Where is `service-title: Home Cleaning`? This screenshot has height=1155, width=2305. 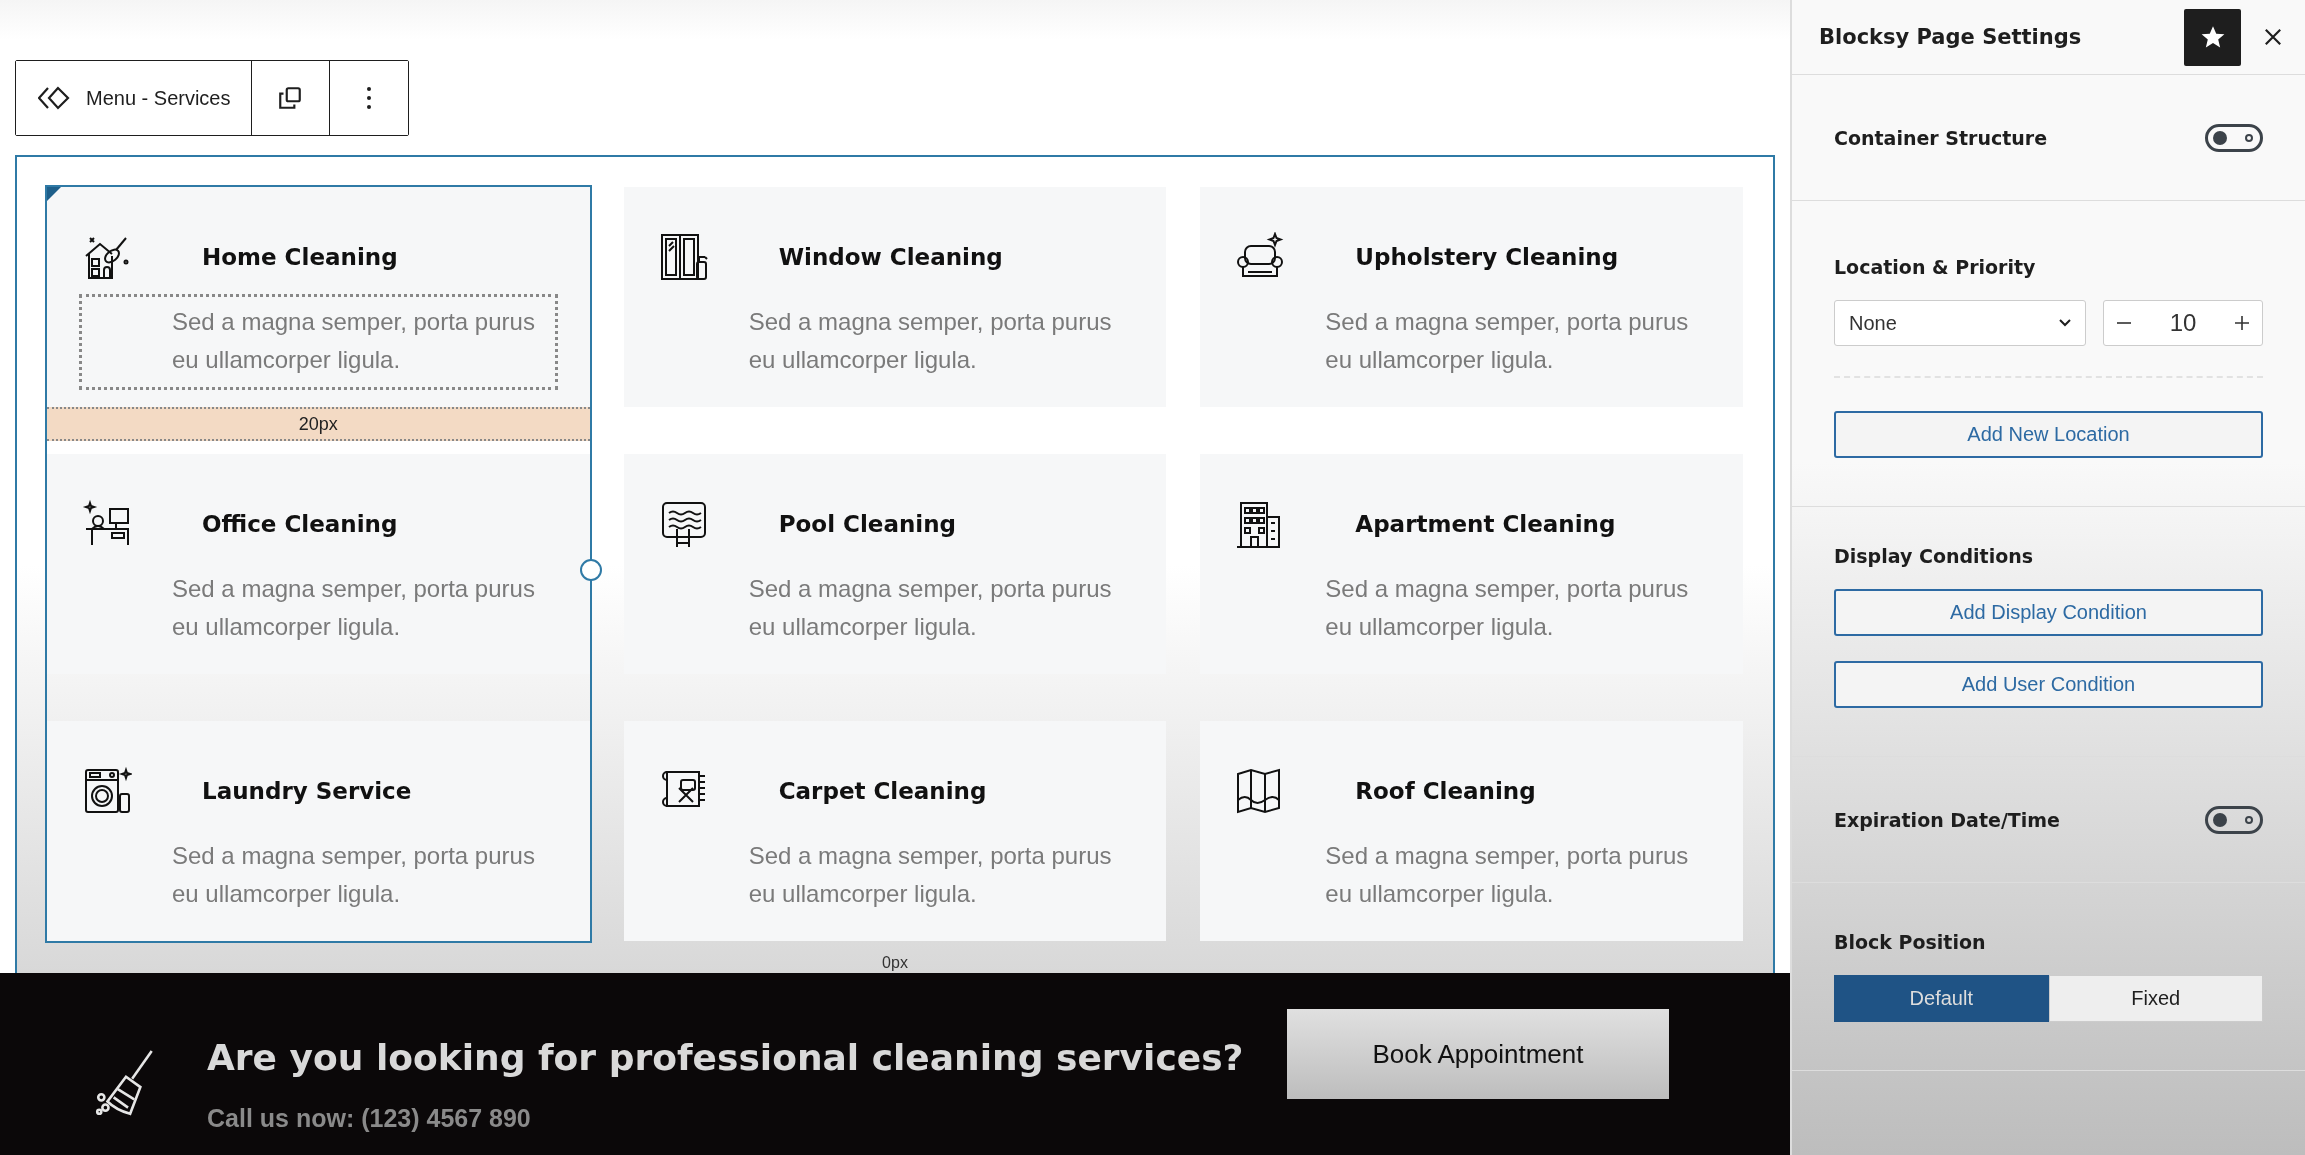
service-title: Home Cleaning is located at coordinates (300, 257).